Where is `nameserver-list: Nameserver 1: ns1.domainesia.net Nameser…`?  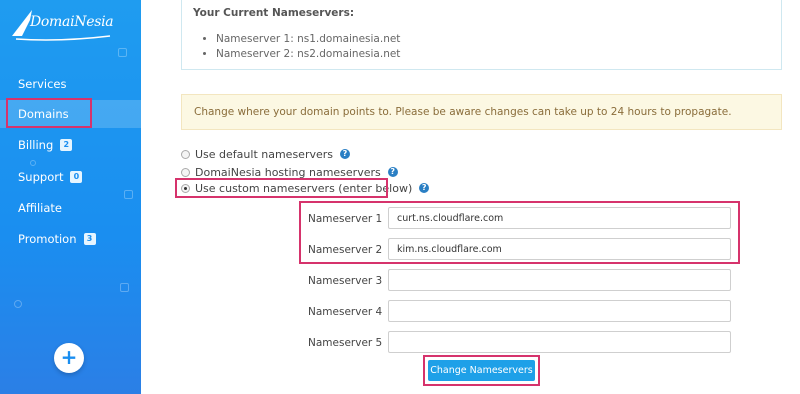 nameserver-list: Nameserver 1: ns1.domainesia.net Nameser… is located at coordinates (302, 48).